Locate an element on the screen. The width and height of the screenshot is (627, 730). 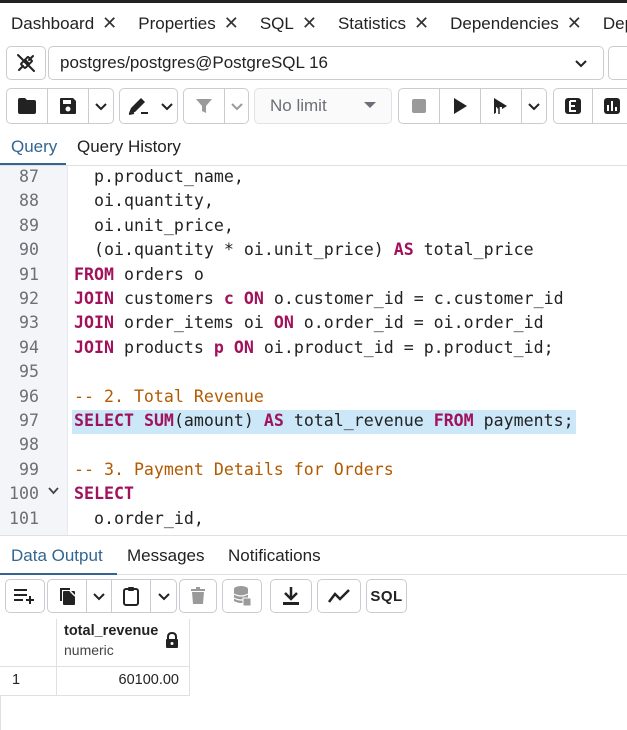
connection-status-button is located at coordinates (26, 63).